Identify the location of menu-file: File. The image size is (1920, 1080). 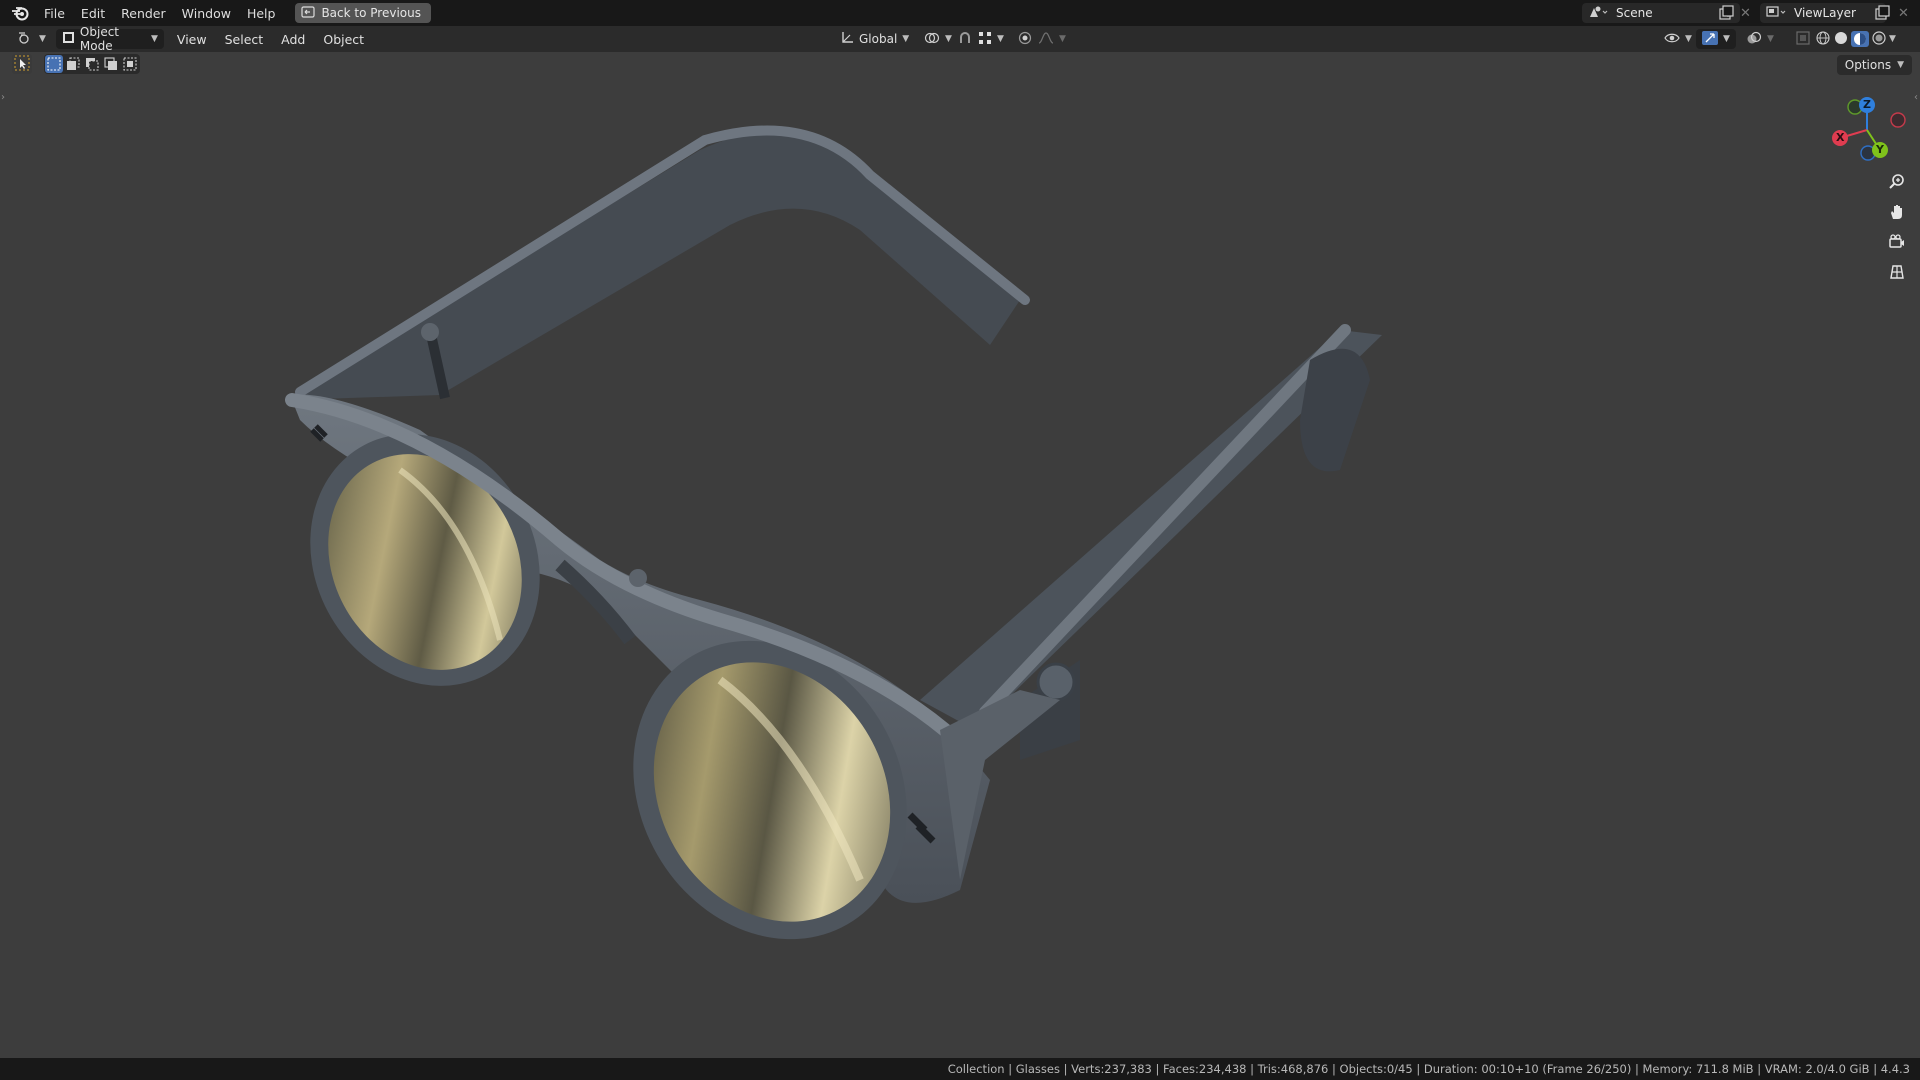
(54, 13).